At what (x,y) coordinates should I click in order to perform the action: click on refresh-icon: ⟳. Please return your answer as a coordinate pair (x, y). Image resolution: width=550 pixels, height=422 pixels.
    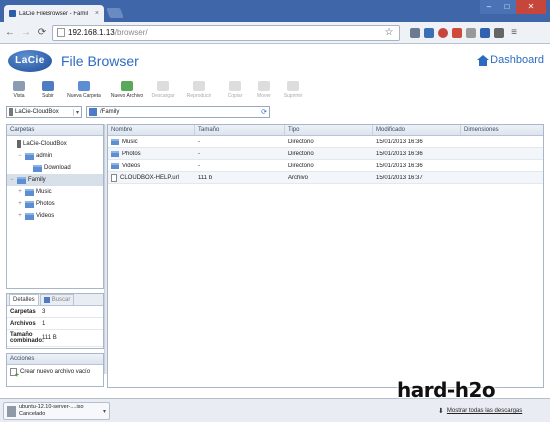
    Looking at the image, I should click on (264, 112).